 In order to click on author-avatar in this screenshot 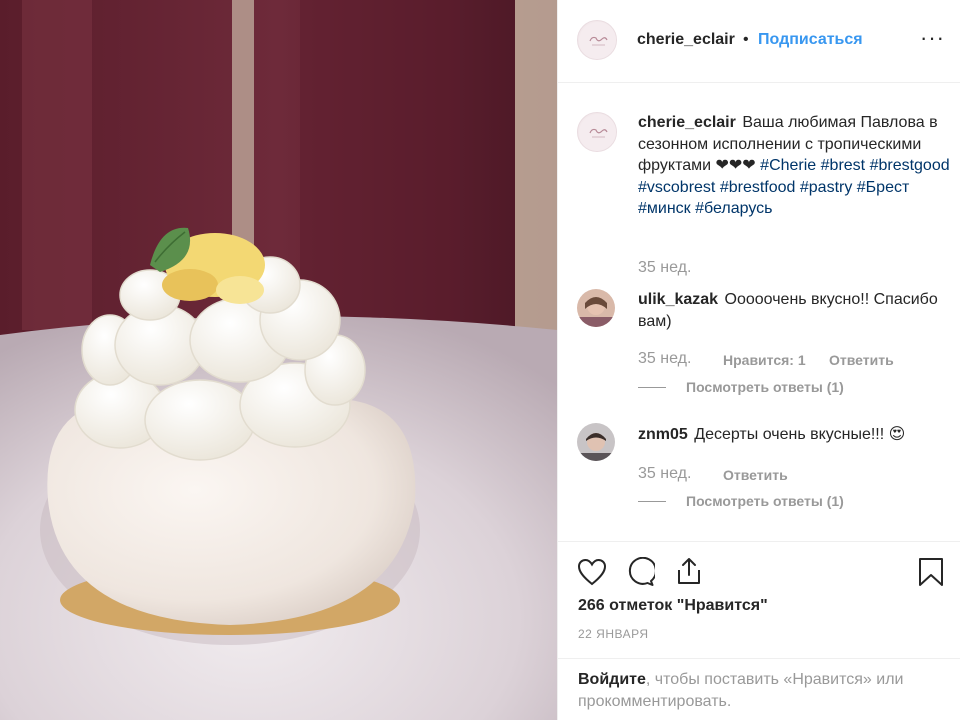, I will do `click(597, 40)`.